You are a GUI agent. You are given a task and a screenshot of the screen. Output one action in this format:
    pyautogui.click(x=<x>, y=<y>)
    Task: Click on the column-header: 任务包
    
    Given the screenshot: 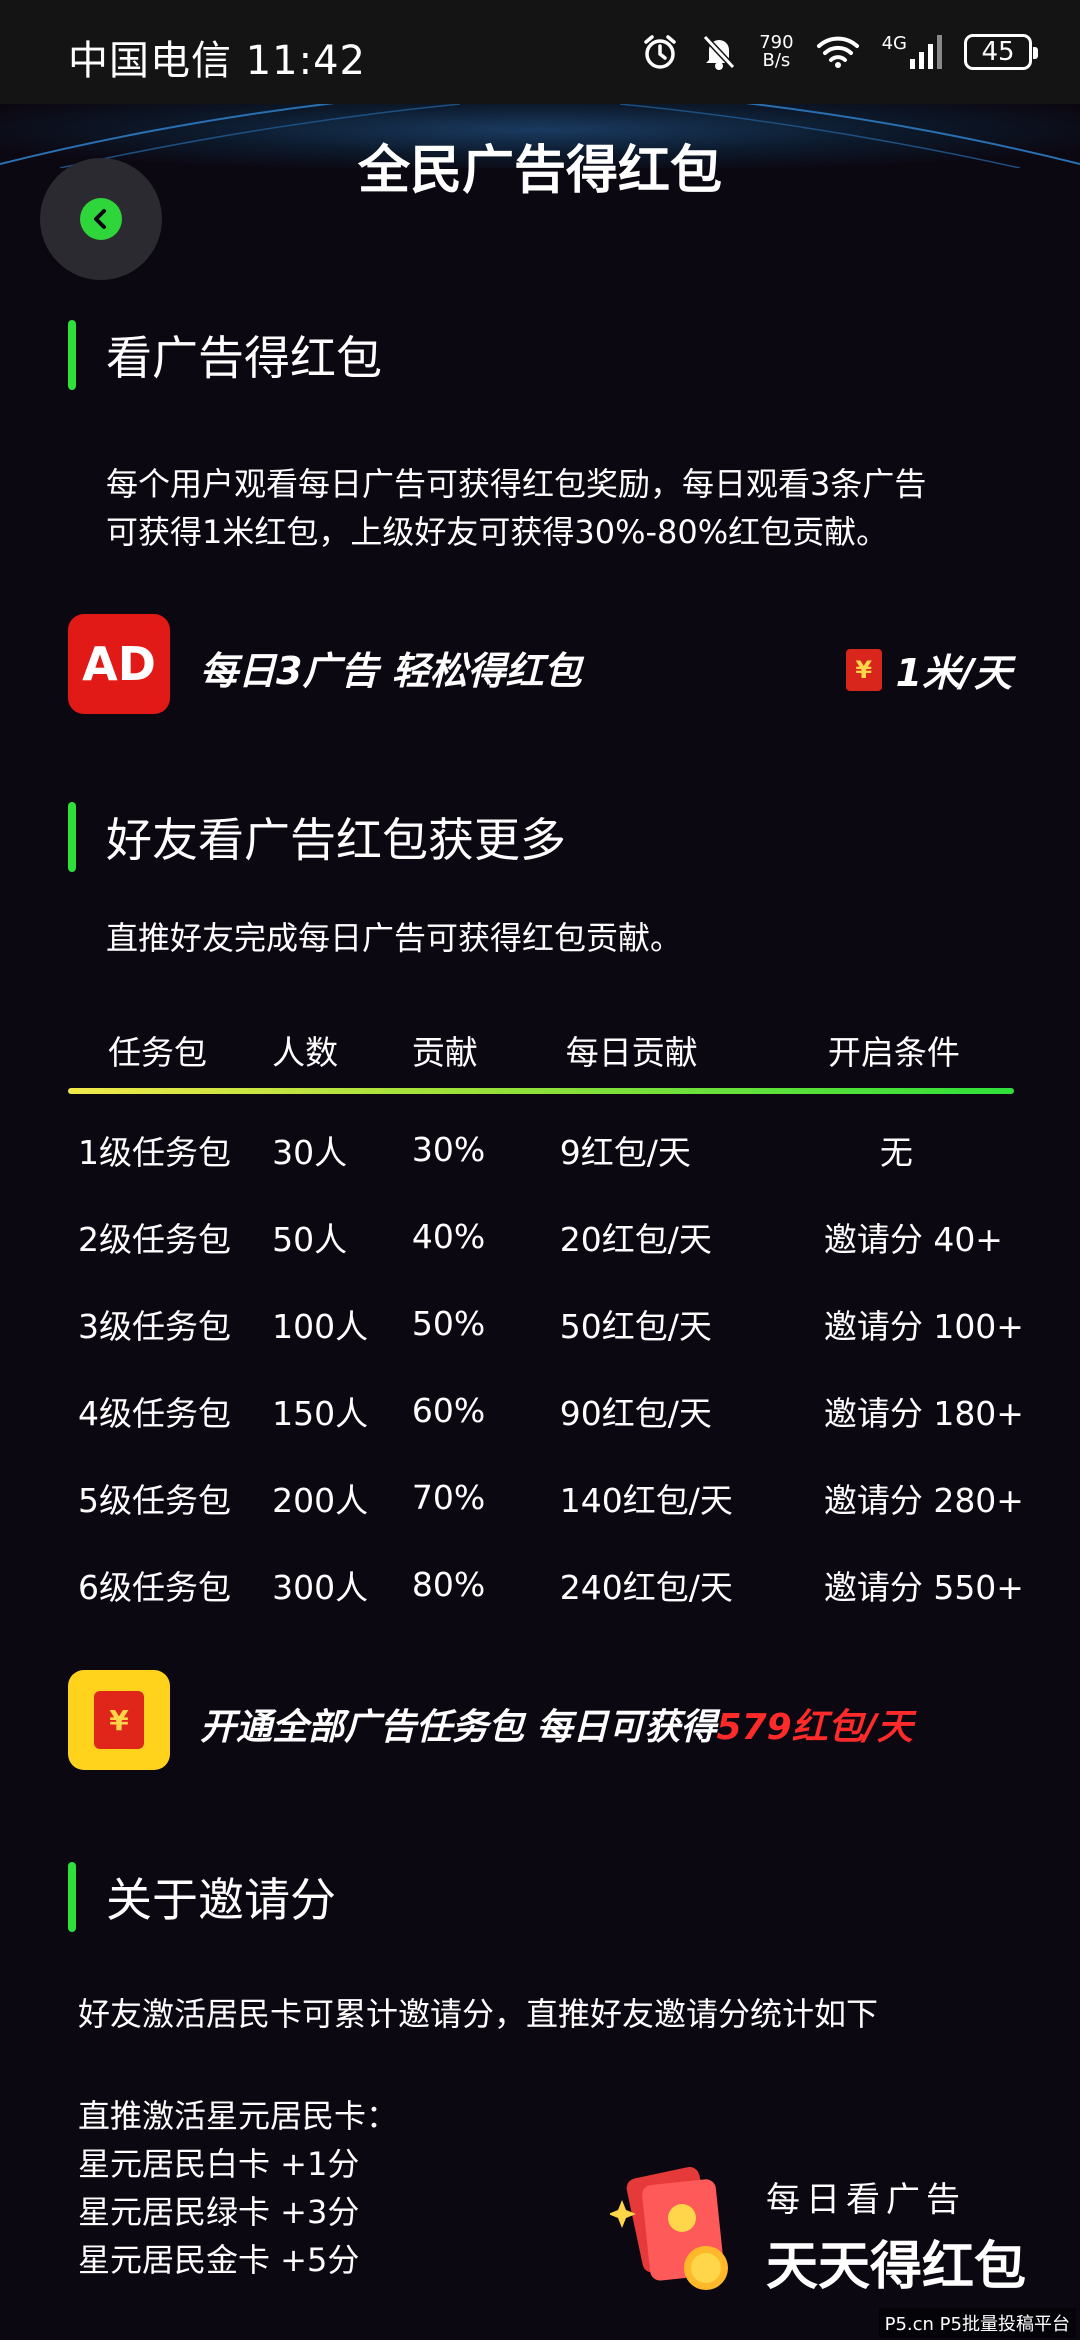 What is the action you would take?
    pyautogui.click(x=157, y=1052)
    